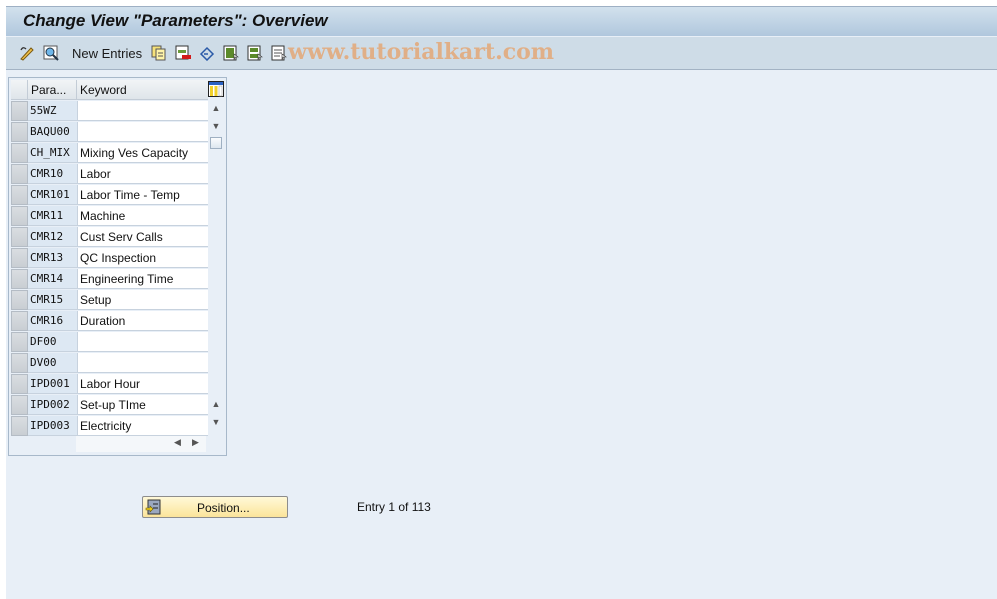 This screenshot has width=997, height=599. Describe the element at coordinates (141, 444) in the screenshot. I see `horizontal-scrollbar: ◀ ▶` at that location.